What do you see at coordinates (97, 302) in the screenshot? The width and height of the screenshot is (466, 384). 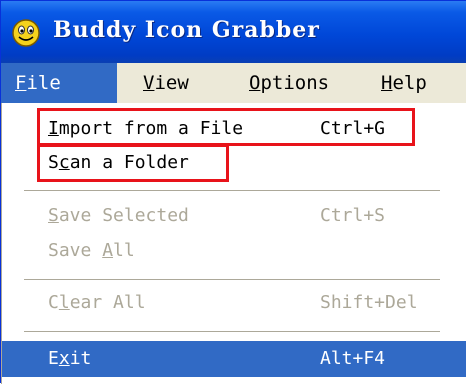 I see `menu-item-label: Clear All` at bounding box center [97, 302].